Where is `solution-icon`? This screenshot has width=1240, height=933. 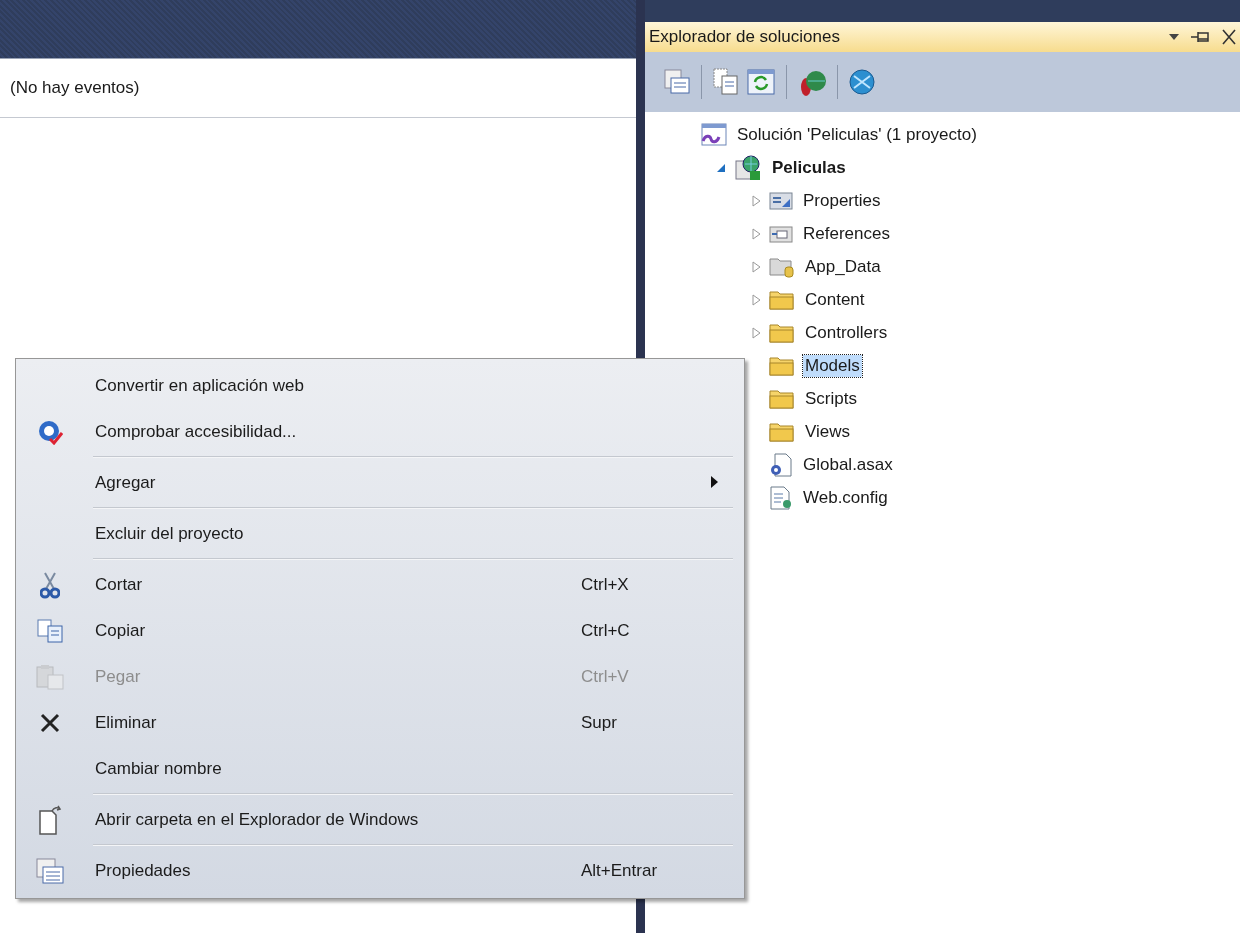 solution-icon is located at coordinates (713, 134).